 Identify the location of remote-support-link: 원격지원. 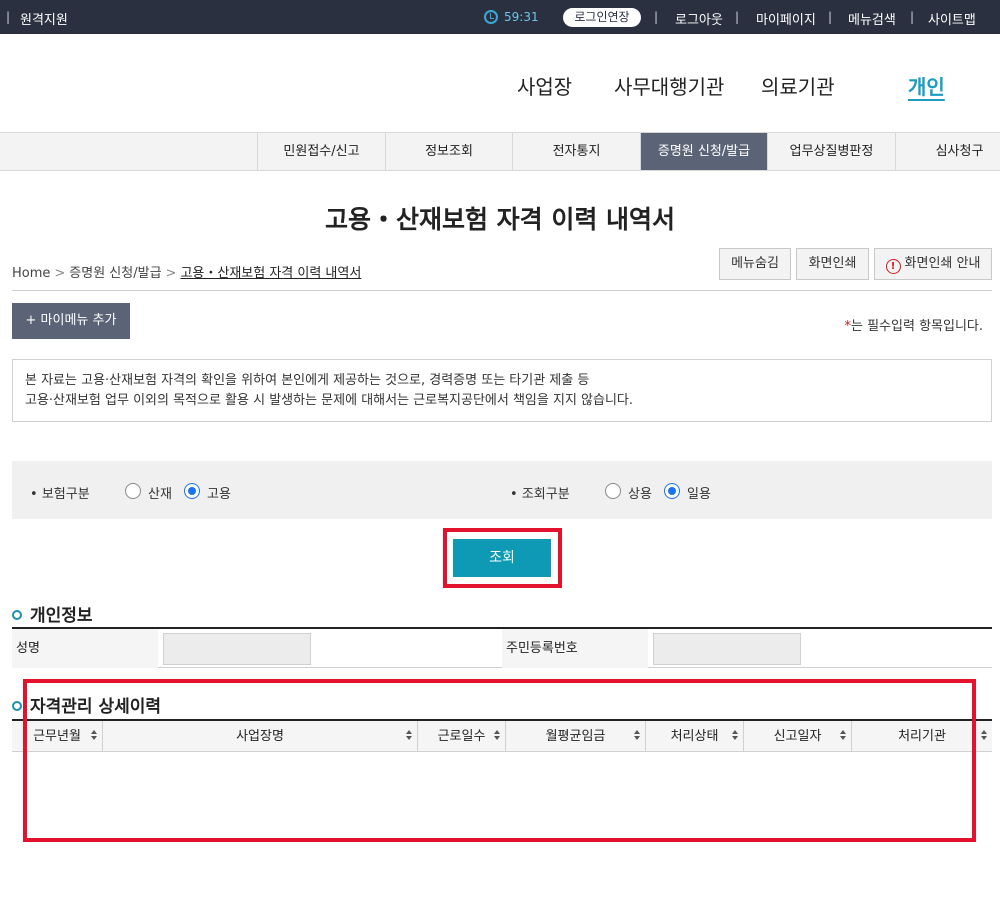
(44, 18).